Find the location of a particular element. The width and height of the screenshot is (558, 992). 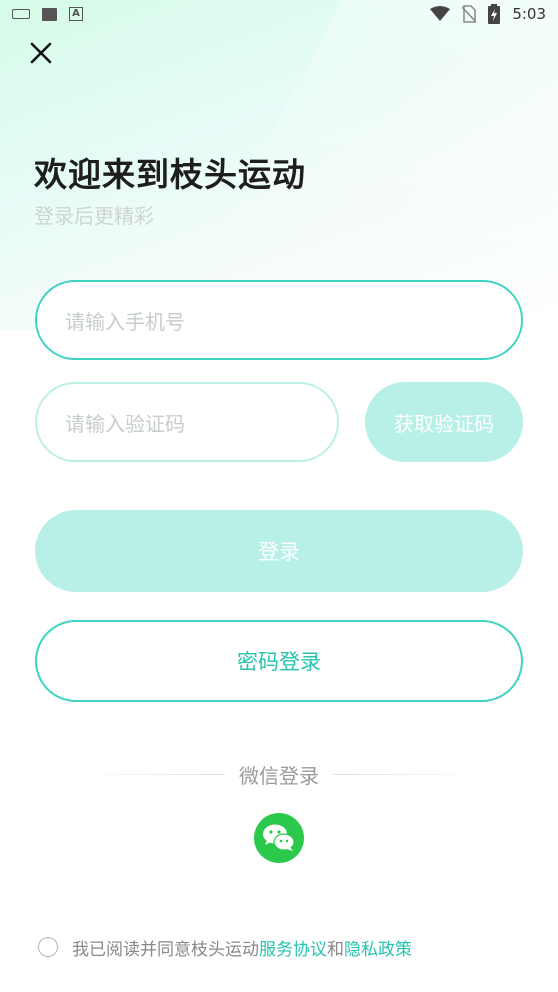

image-icon is located at coordinates (49, 14).